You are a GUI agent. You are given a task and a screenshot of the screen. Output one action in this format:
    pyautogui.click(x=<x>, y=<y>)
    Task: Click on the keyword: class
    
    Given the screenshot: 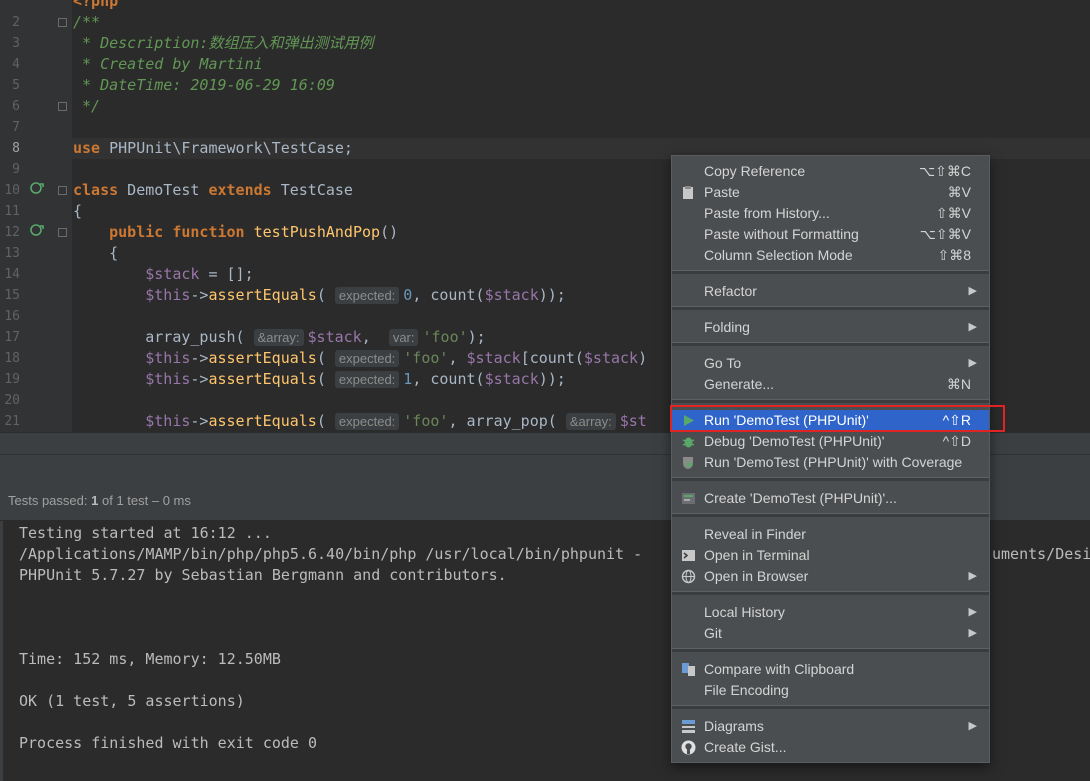 What is the action you would take?
    pyautogui.click(x=96, y=190)
    